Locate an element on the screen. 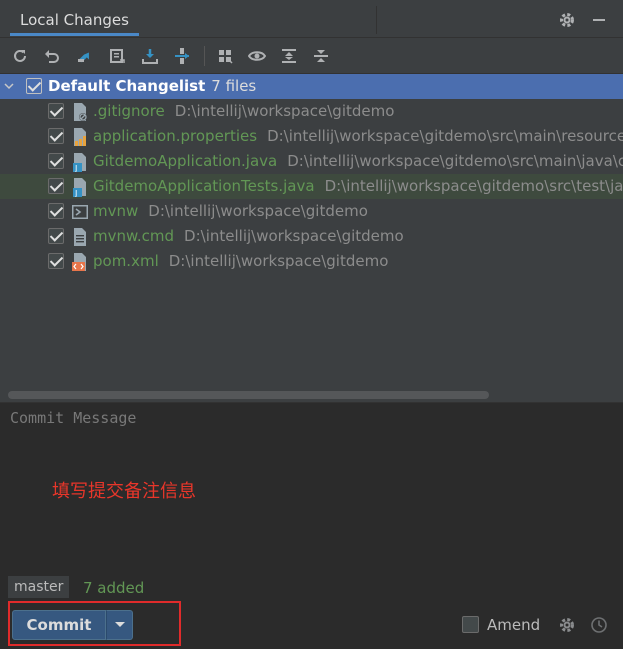  branch-label: master is located at coordinates (39, 587).